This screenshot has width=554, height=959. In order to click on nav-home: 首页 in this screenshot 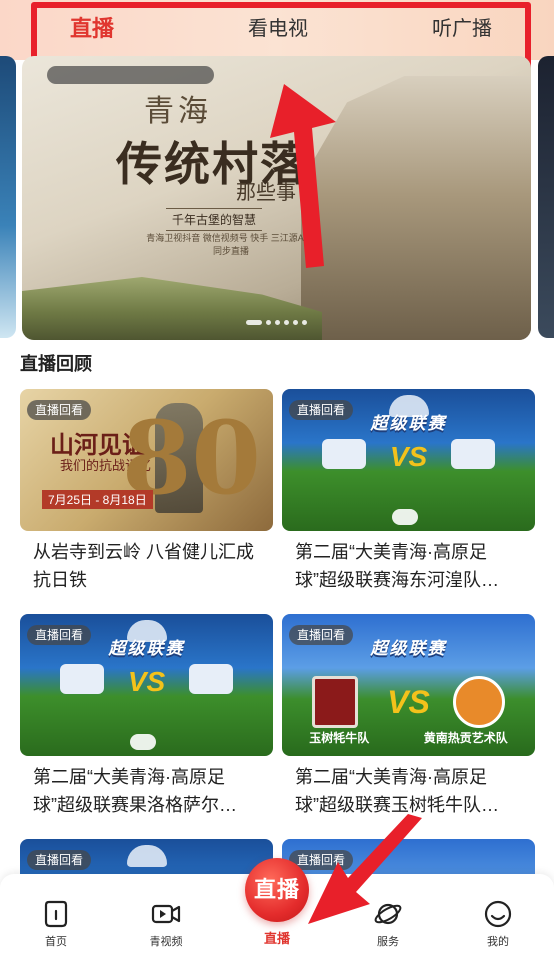, I will do `click(56, 924)`.